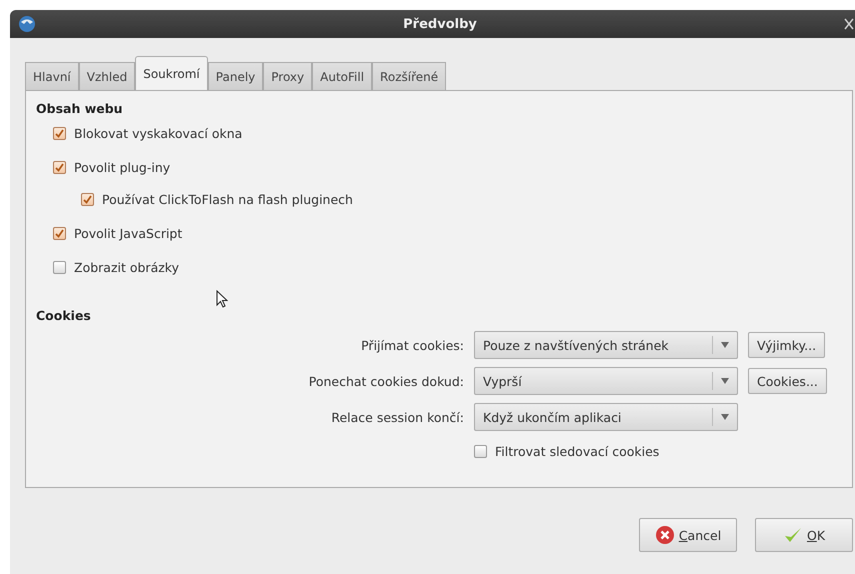 This screenshot has height=574, width=855. What do you see at coordinates (52, 76) in the screenshot?
I see `tab: Hlavní` at bounding box center [52, 76].